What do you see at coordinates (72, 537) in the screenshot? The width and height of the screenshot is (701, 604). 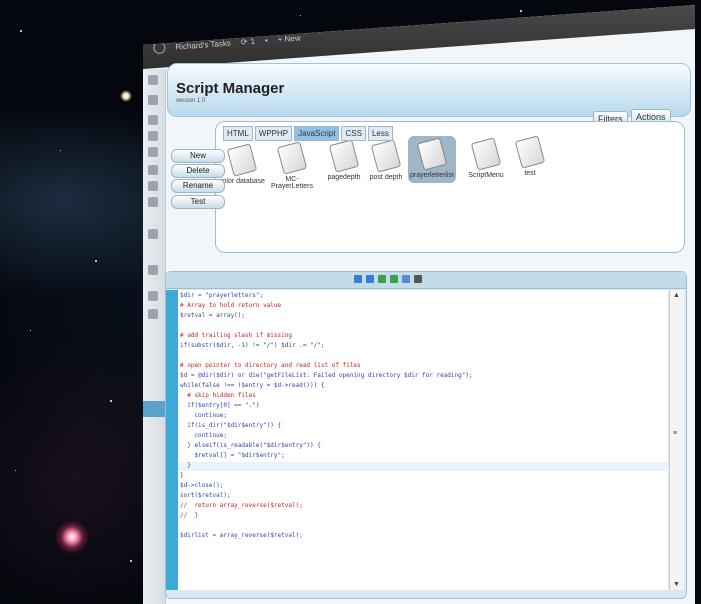 I see `pink-star` at bounding box center [72, 537].